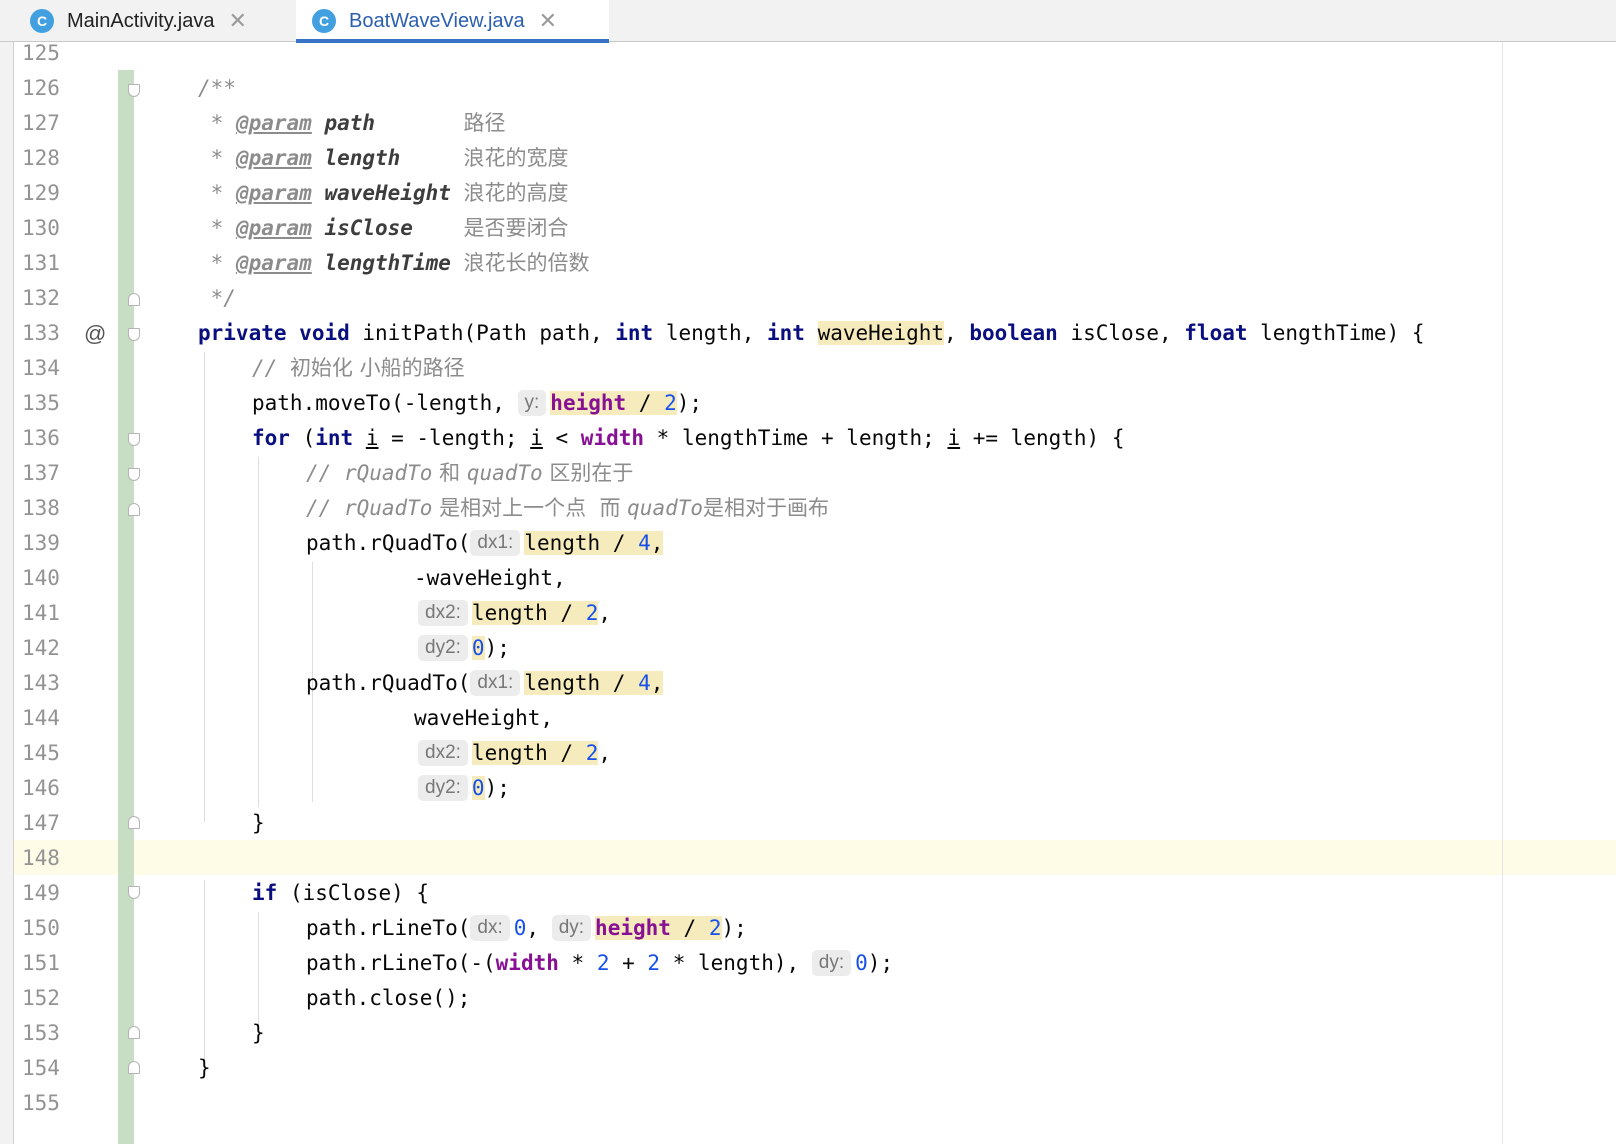 Image resolution: width=1616 pixels, height=1144 pixels. What do you see at coordinates (516, 228) in the screenshot?
I see `param-desc: 是否要闭合` at bounding box center [516, 228].